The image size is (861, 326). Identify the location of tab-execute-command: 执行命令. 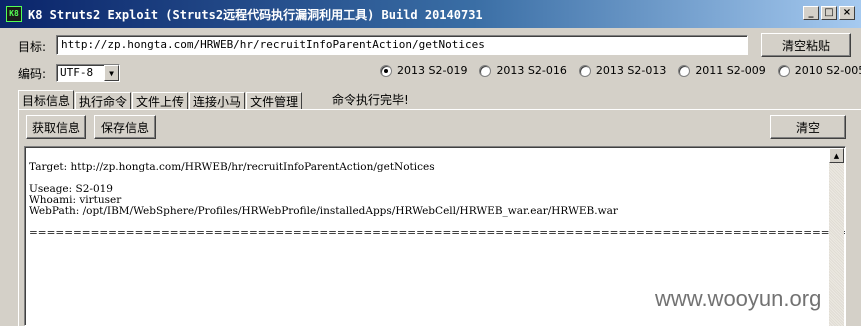
(103, 101).